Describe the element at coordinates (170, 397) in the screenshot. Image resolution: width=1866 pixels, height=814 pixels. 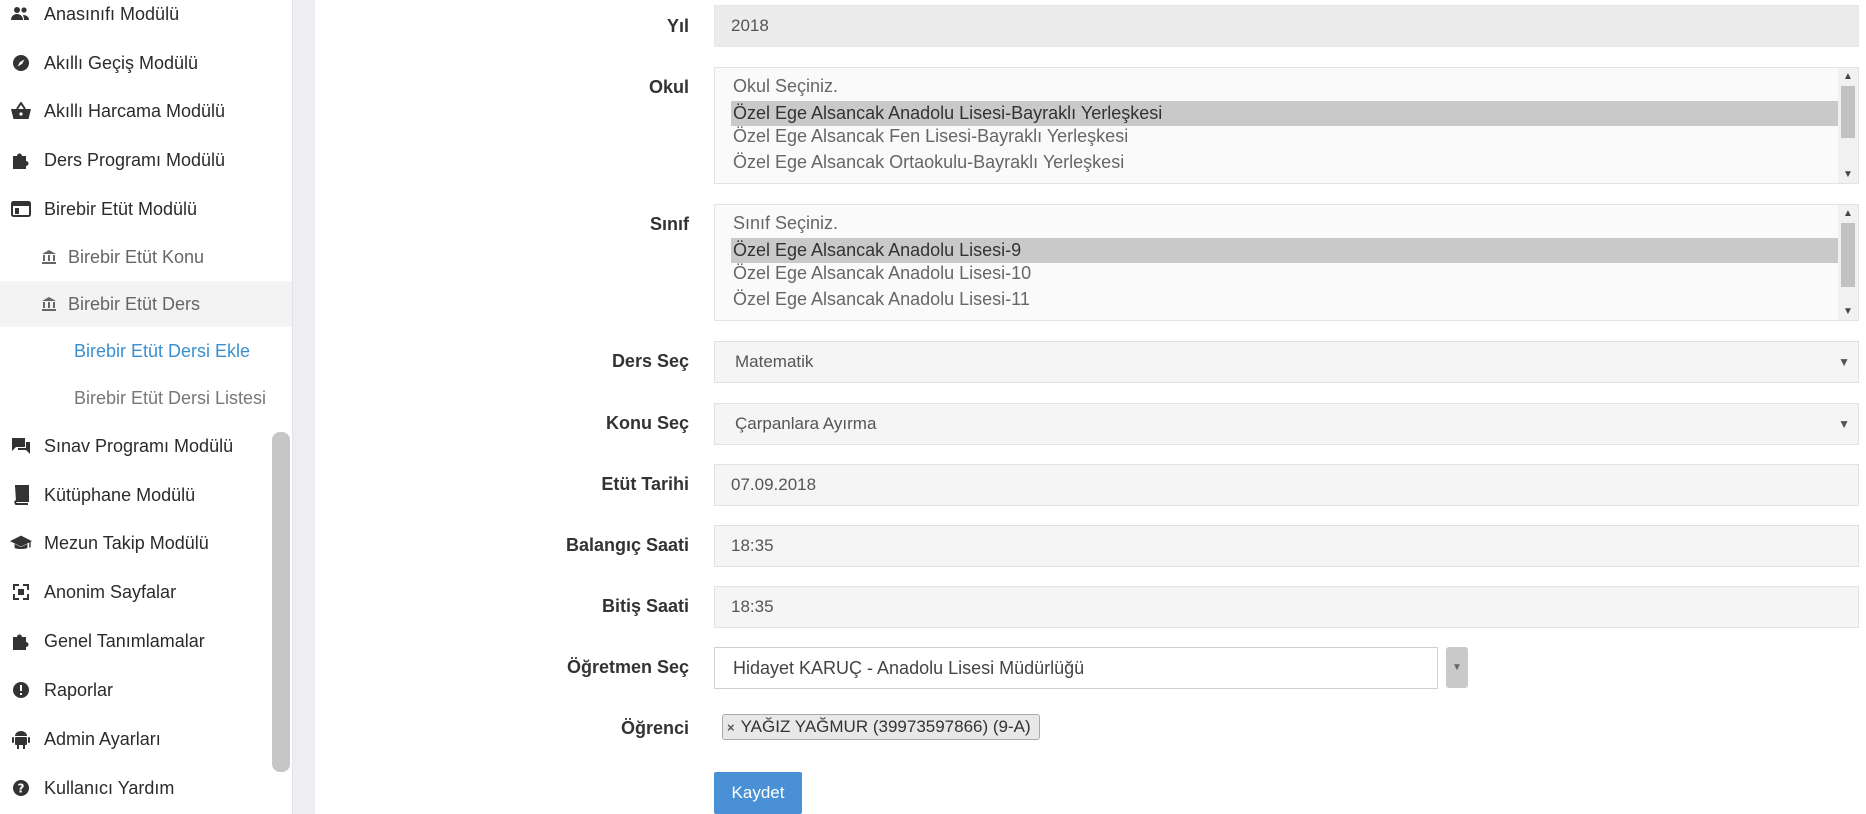
I see `sidebar-item-label: Birebir Etüt Dersi Listesi` at that location.